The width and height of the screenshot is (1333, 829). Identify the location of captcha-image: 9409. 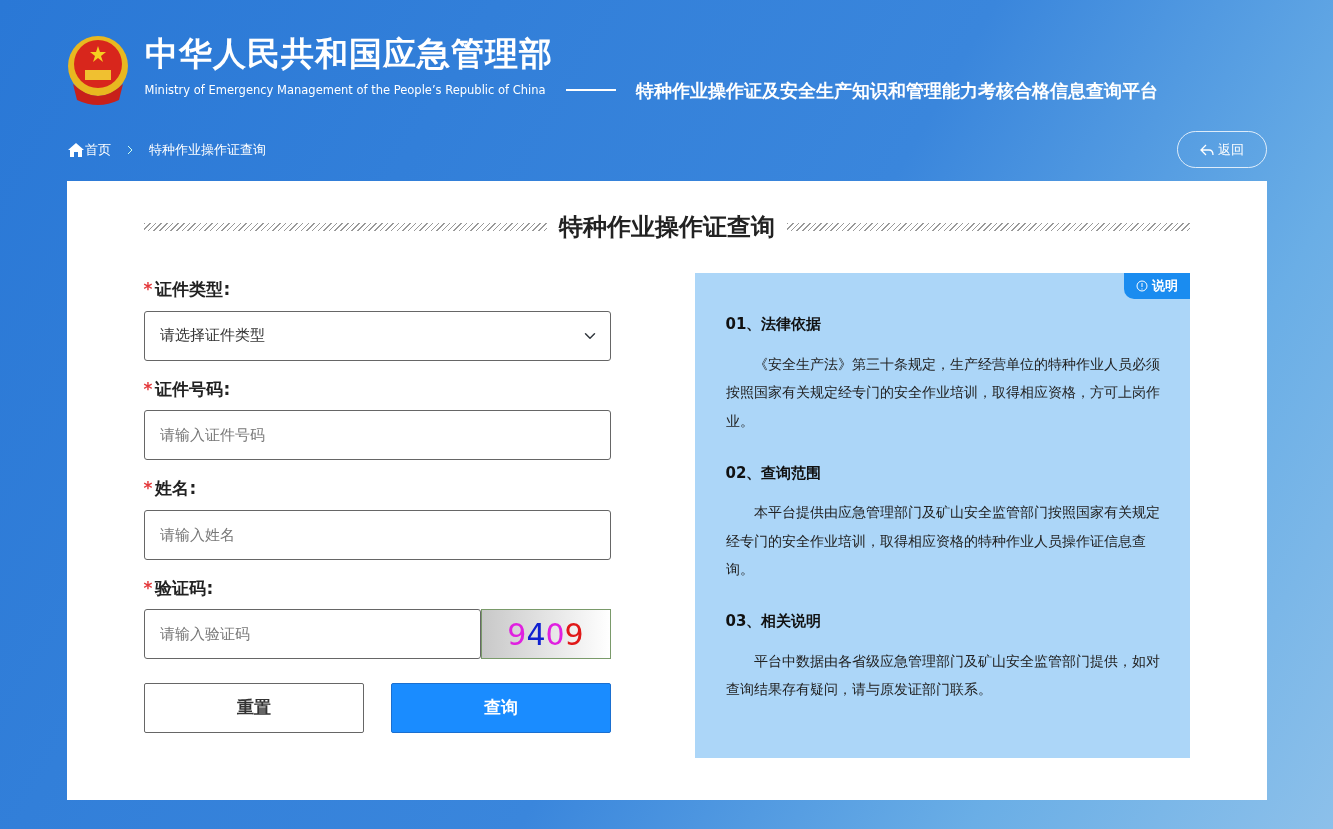
(545, 634).